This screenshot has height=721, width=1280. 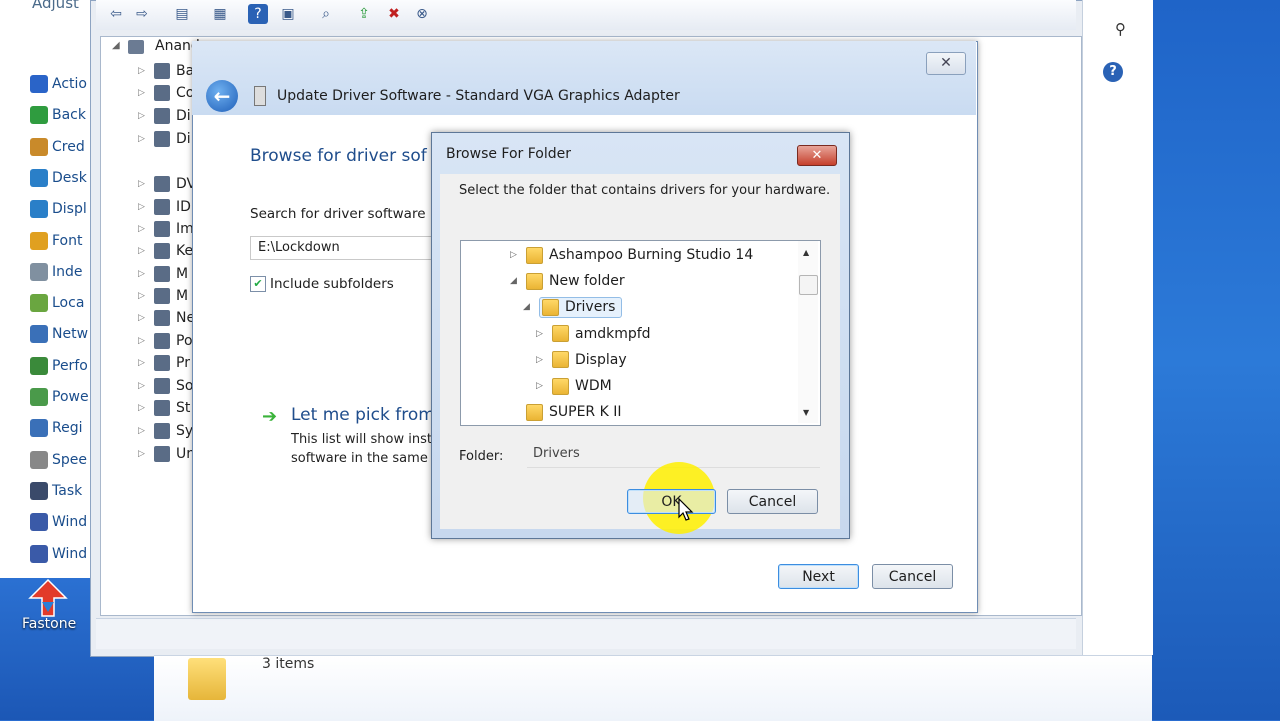 I want to click on folder-tree-item: ◢ New folder, so click(x=567, y=281).